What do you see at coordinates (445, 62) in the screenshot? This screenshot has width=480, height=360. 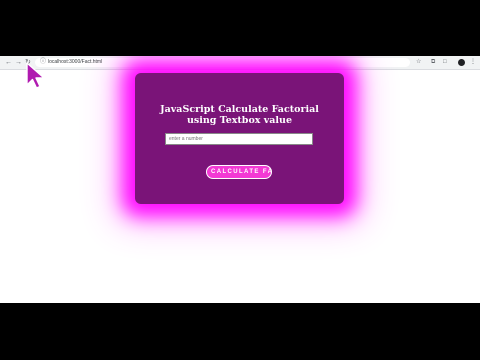 I see `split-view-icon: □` at bounding box center [445, 62].